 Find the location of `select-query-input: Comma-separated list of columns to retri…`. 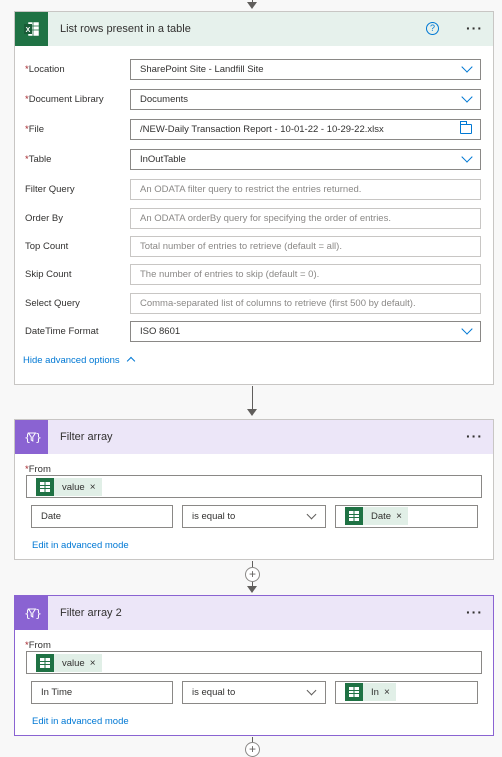

select-query-input: Comma-separated list of columns to retri… is located at coordinates (305, 303).